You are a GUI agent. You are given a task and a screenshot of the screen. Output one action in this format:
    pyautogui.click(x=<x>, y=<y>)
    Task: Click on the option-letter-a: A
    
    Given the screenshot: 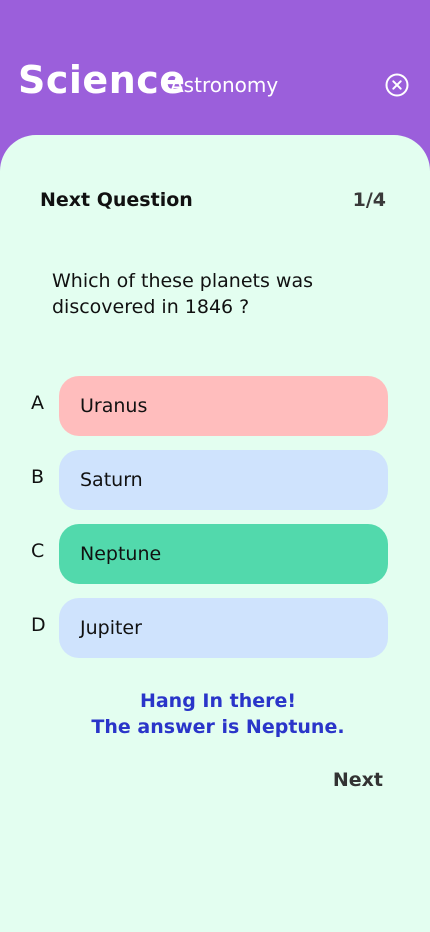 What is the action you would take?
    pyautogui.click(x=37, y=403)
    